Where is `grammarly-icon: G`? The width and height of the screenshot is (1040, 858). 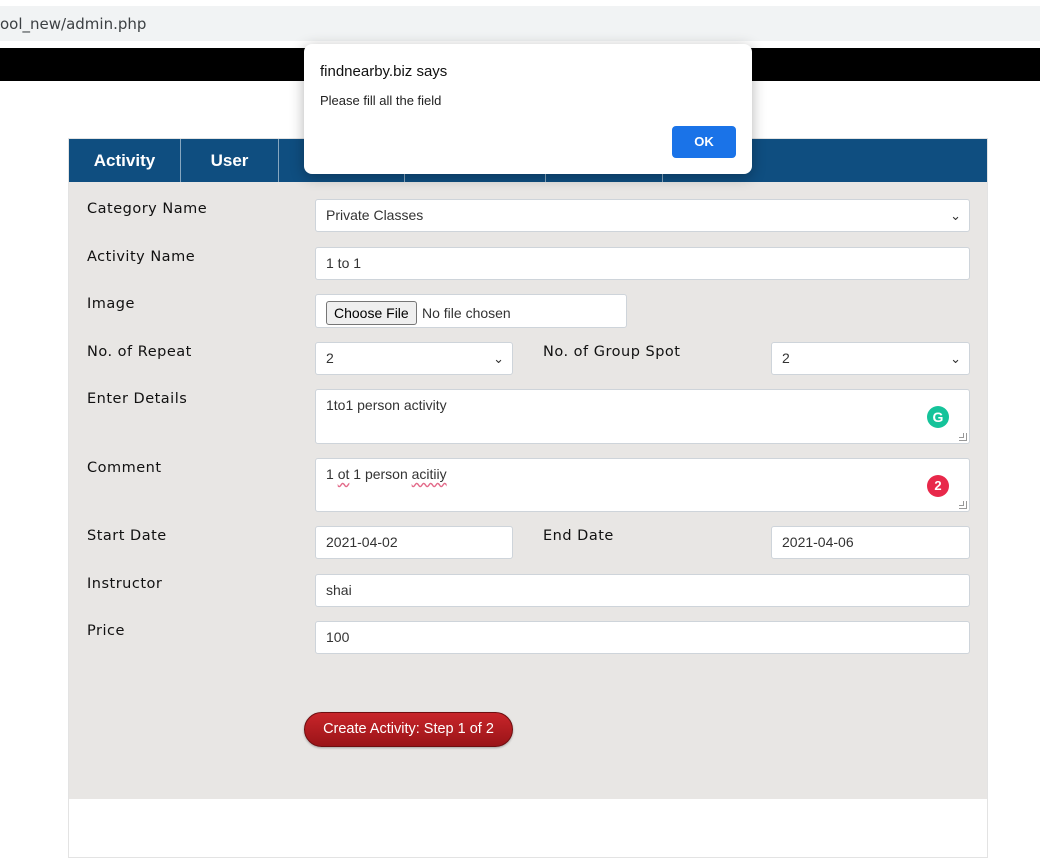
grammarly-icon: G is located at coordinates (938, 417).